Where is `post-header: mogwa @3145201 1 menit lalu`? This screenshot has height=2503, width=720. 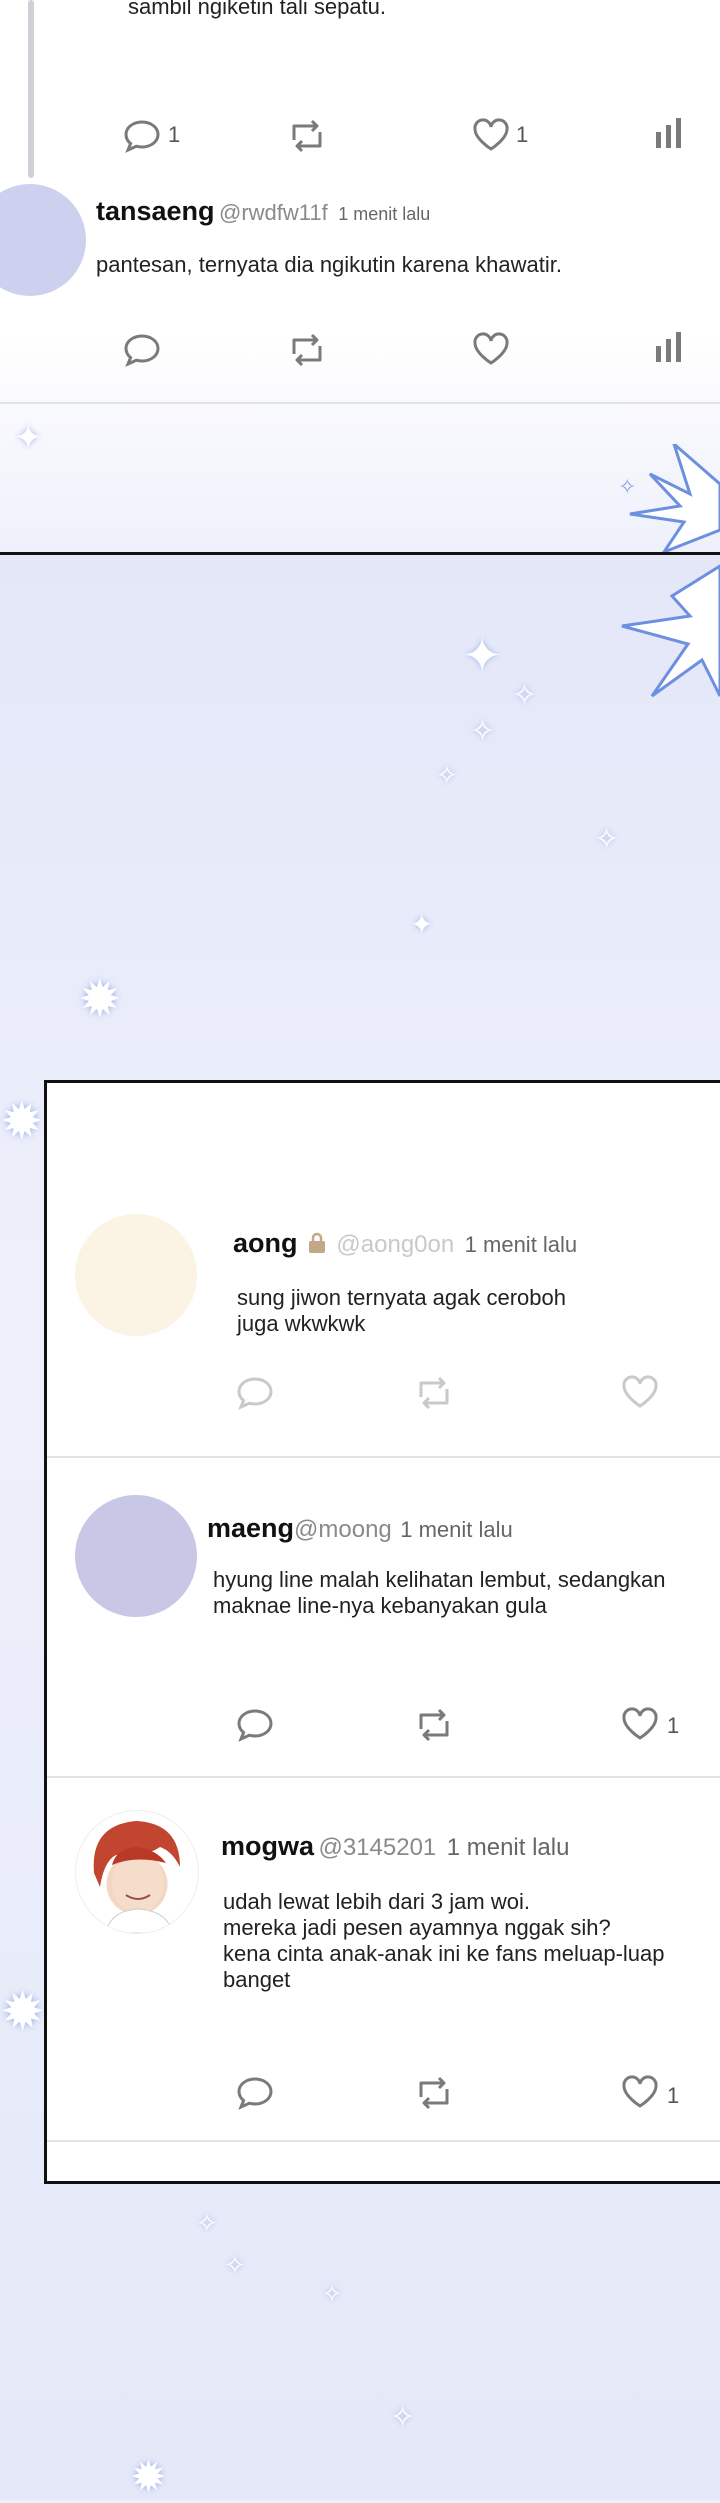 post-header: mogwa @3145201 1 menit lalu is located at coordinates (395, 1846).